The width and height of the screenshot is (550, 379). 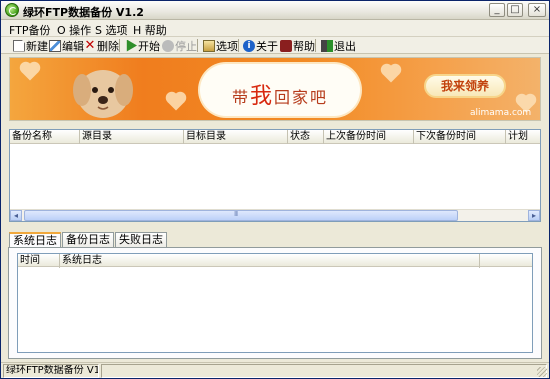 What do you see at coordinates (16, 215) in the screenshot?
I see `scroll-left-icon: ◂` at bounding box center [16, 215].